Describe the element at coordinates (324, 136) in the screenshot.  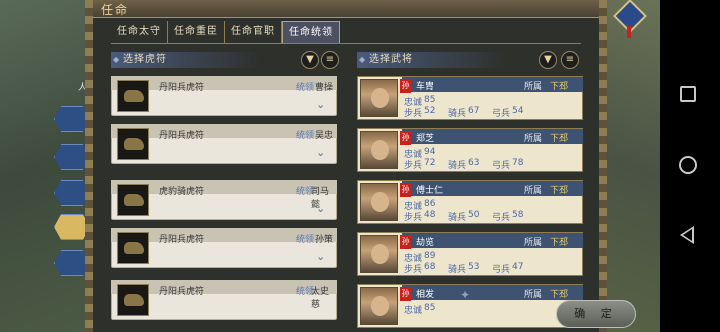
I see `tally-owner: 吴忠` at that location.